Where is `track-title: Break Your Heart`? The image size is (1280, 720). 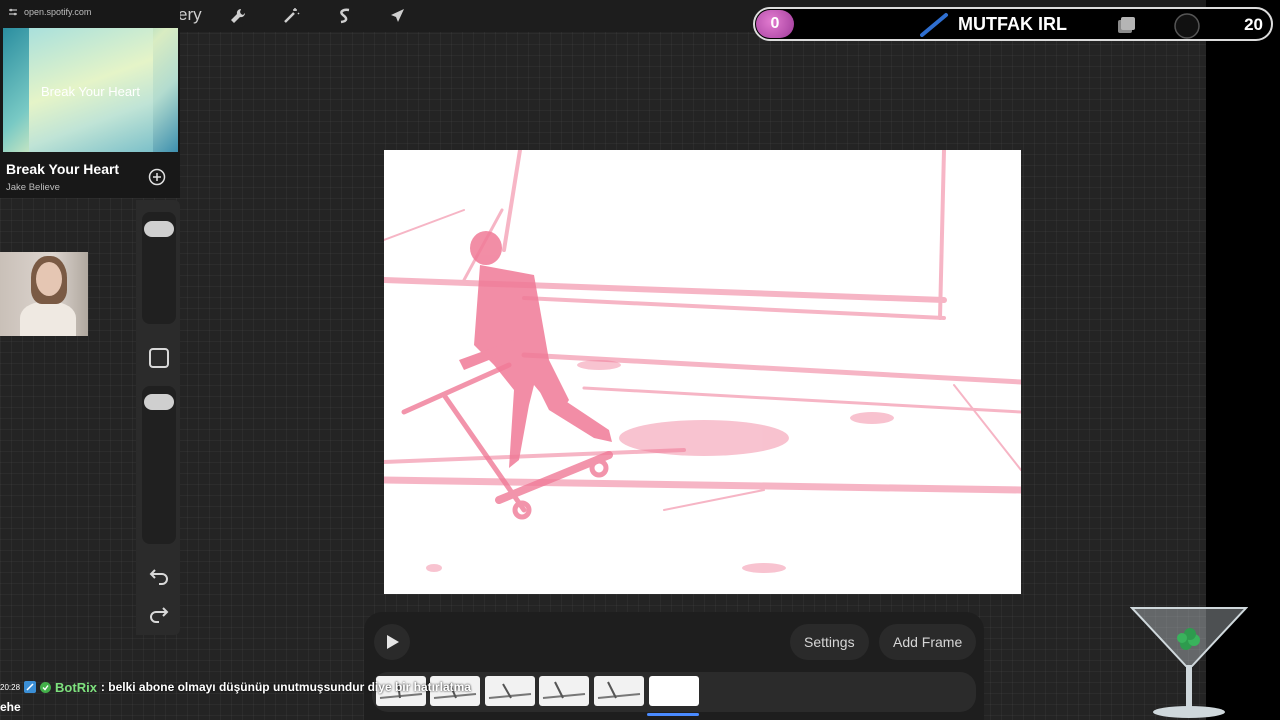
track-title: Break Your Heart is located at coordinates (63, 169).